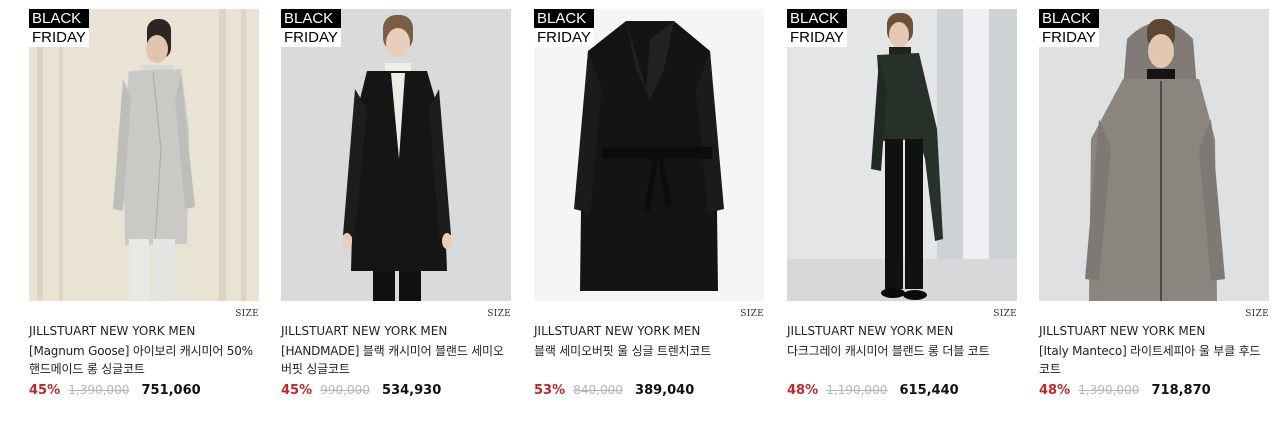 This screenshot has width=1288, height=427. What do you see at coordinates (1154, 361) in the screenshot?
I see `product-name-link: [Italy Manteco] 라이트세피아 울 부클 후드 코트` at bounding box center [1154, 361].